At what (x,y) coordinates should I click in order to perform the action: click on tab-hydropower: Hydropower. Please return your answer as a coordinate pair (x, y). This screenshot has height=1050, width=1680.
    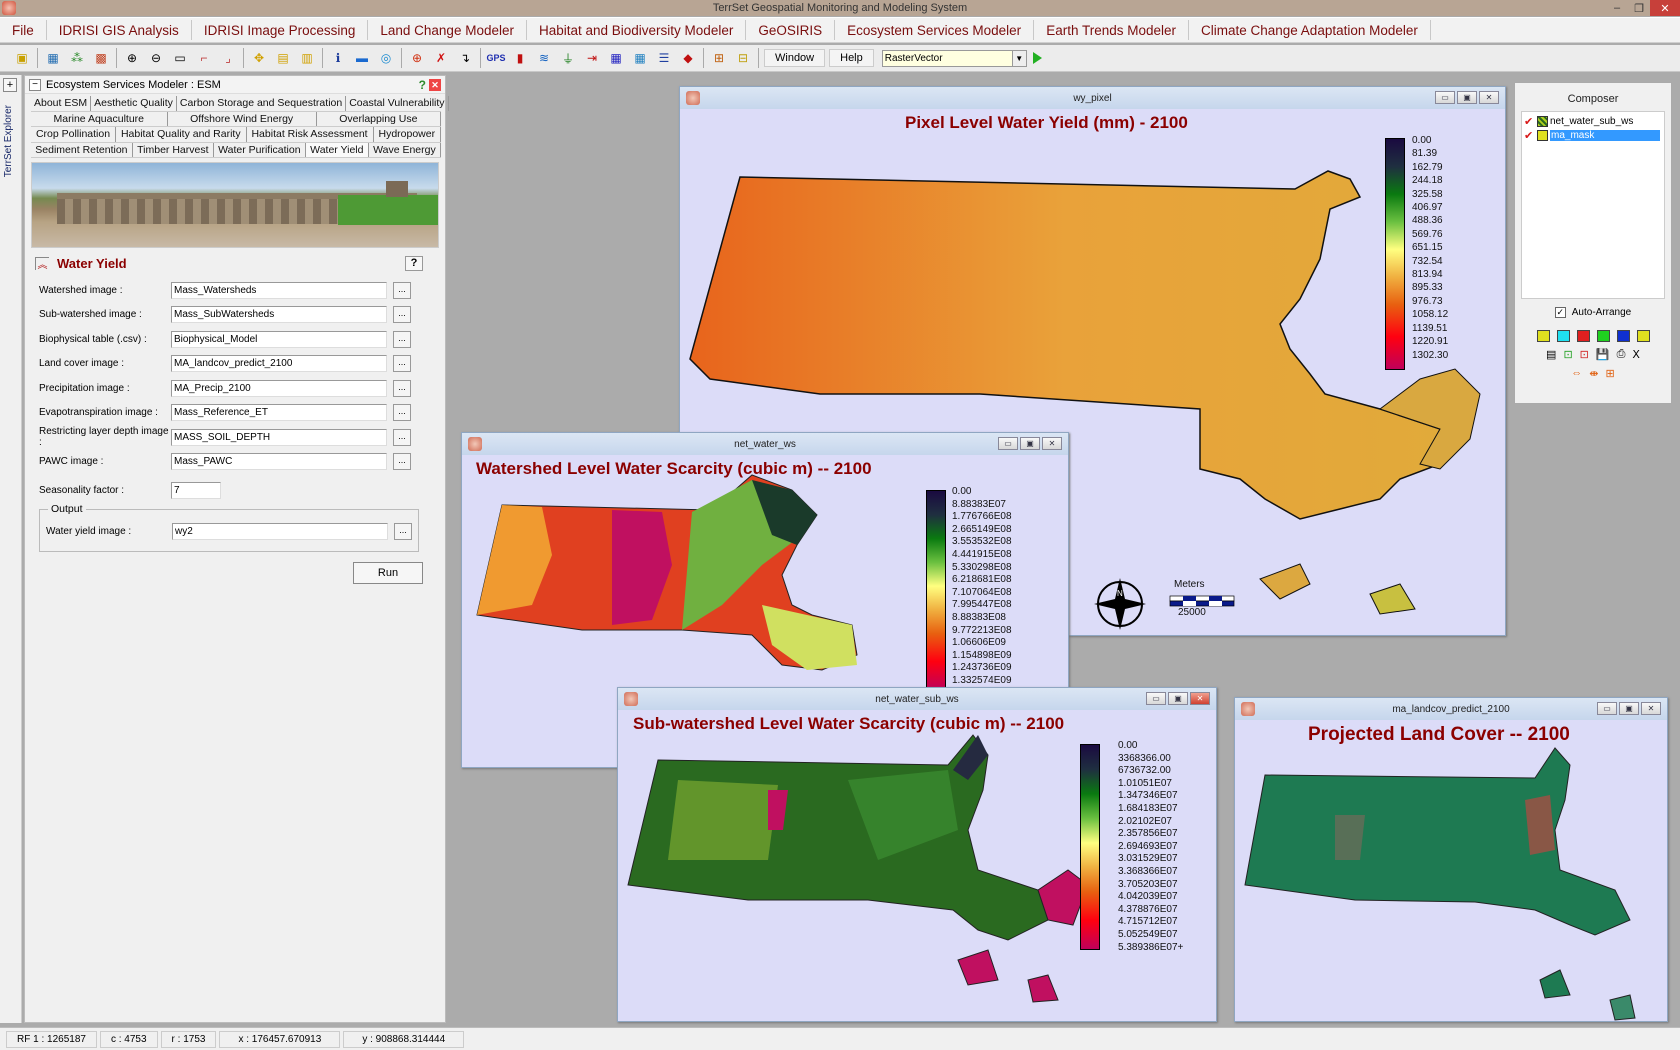
    Looking at the image, I should click on (408, 134).